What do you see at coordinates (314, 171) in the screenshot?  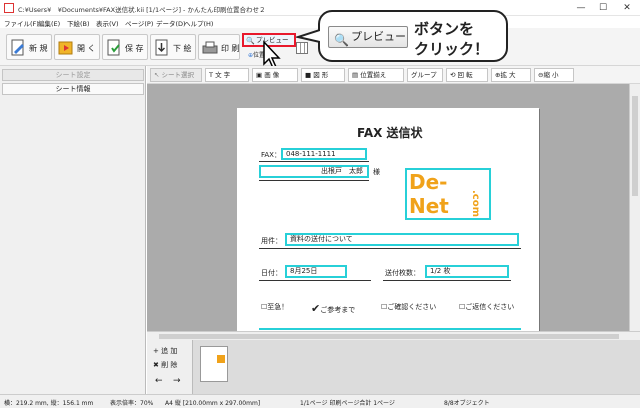 I see `recipient-field: 出根戸 太郎` at bounding box center [314, 171].